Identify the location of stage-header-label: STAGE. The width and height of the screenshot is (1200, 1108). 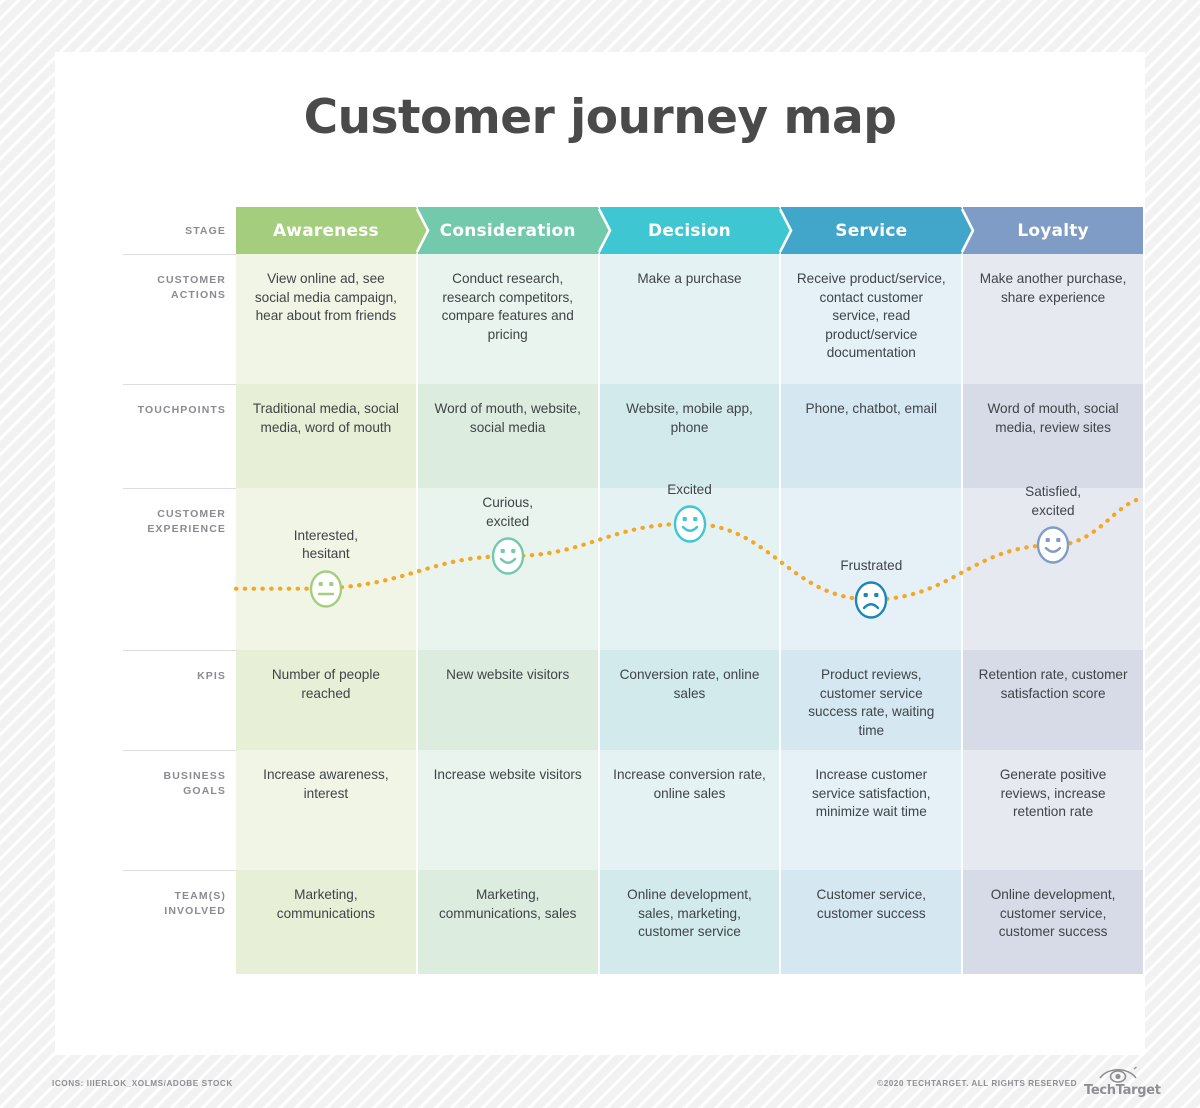
(205, 230).